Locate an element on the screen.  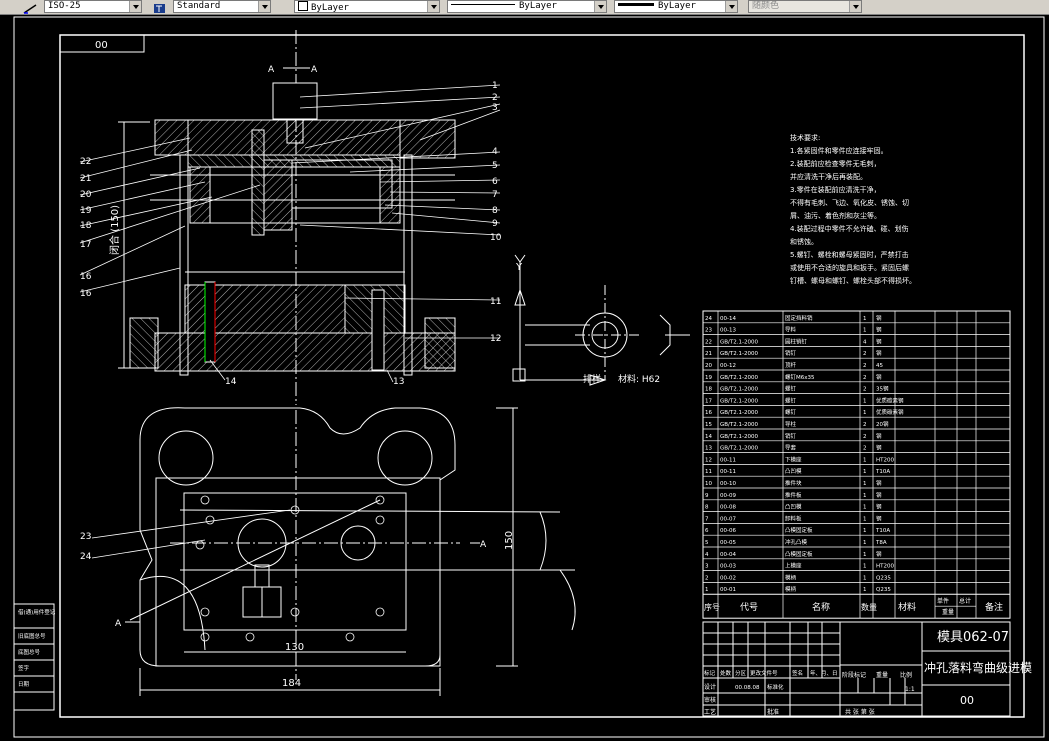
bom-cell: 00-12 is located at coordinates (728, 366).